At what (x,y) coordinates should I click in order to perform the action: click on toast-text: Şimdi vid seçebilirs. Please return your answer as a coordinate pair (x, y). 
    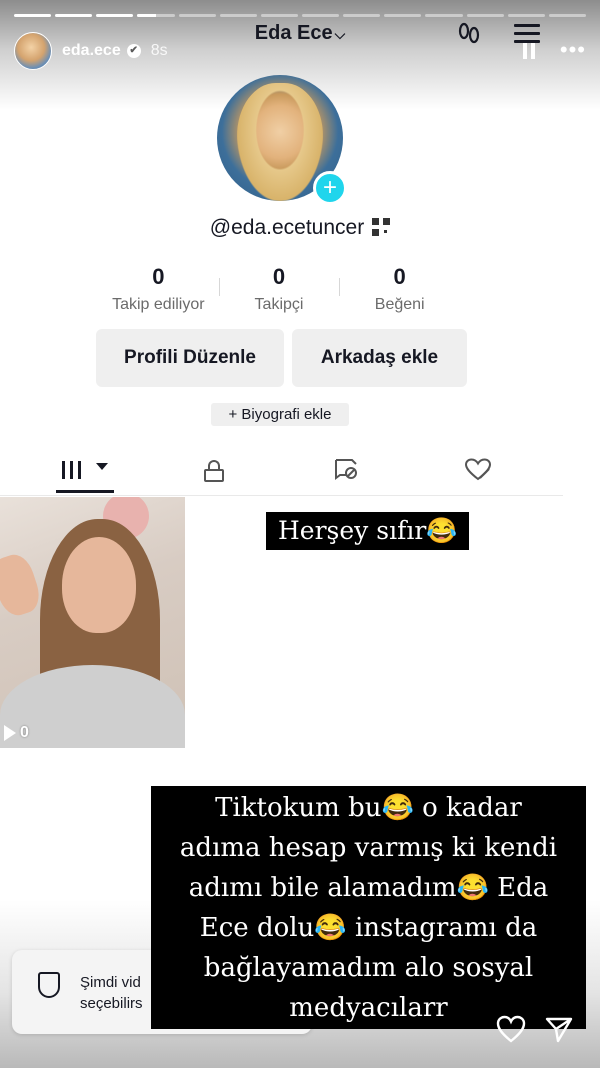
    Looking at the image, I should click on (111, 993).